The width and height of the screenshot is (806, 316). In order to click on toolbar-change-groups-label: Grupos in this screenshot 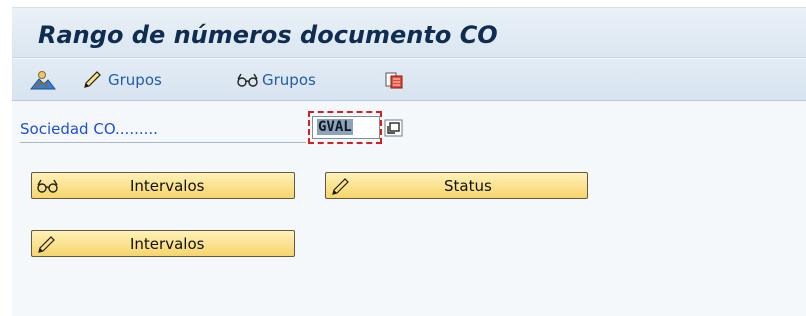, I will do `click(135, 80)`.